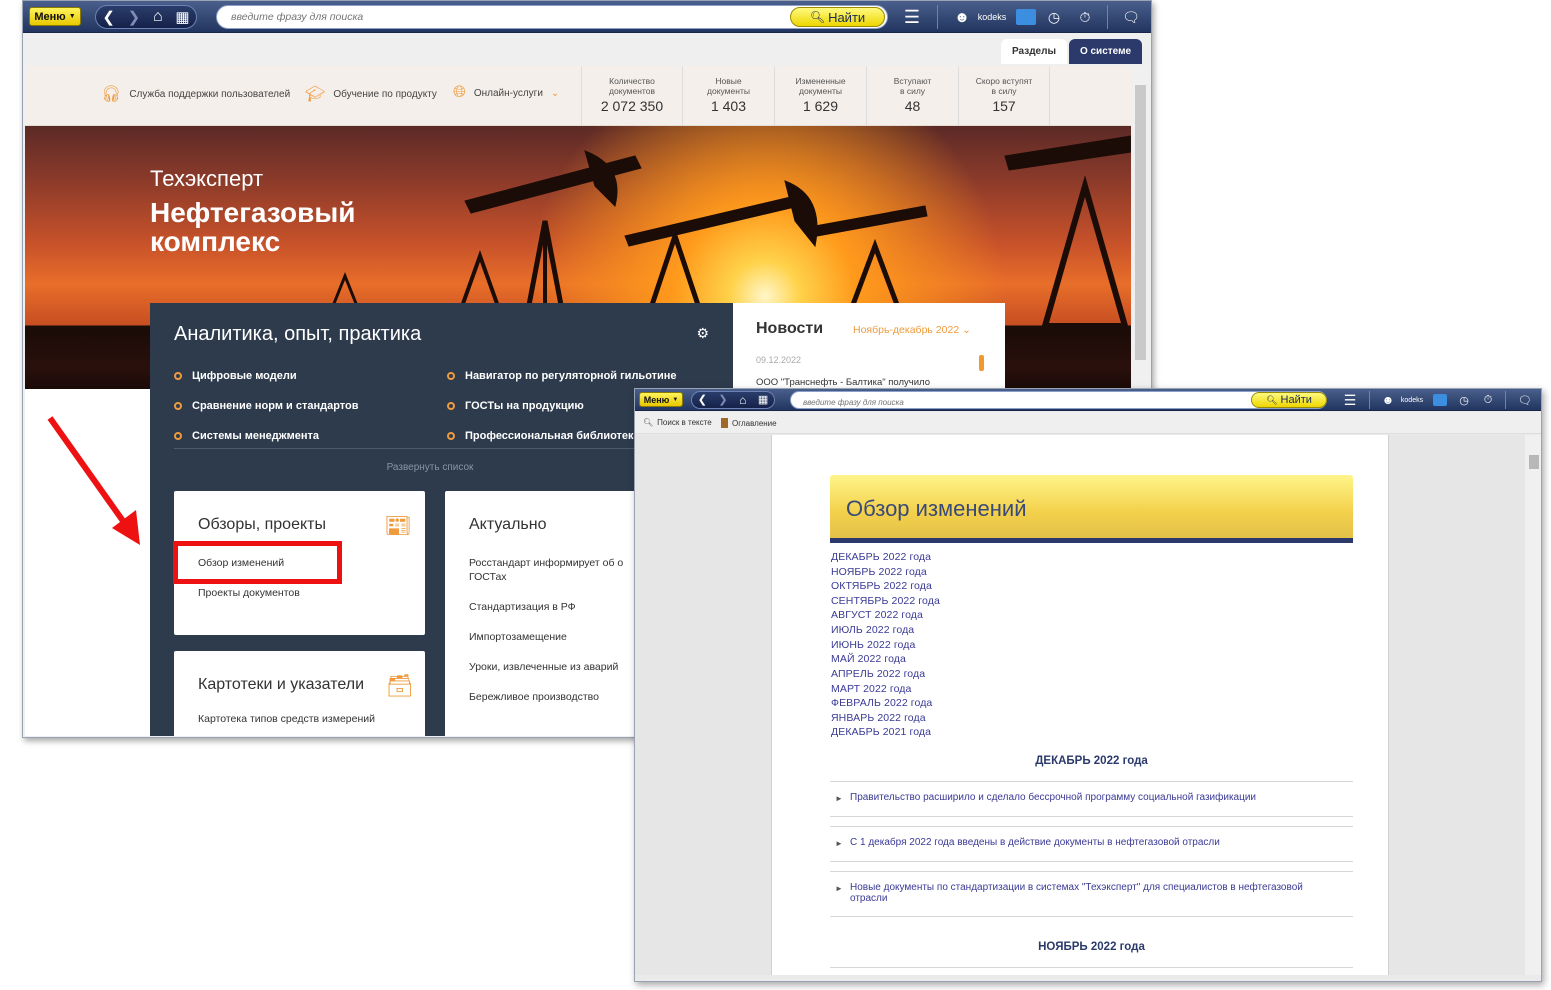 The width and height of the screenshot is (1551, 990). I want to click on link-draft-documents: Проекты документов, so click(249, 593).